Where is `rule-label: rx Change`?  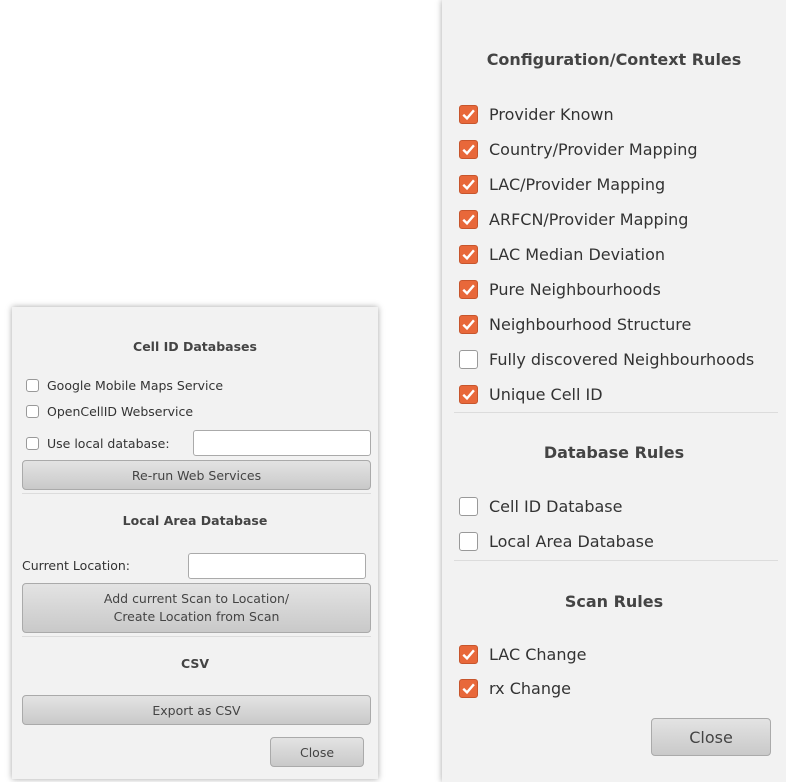 rule-label: rx Change is located at coordinates (530, 688).